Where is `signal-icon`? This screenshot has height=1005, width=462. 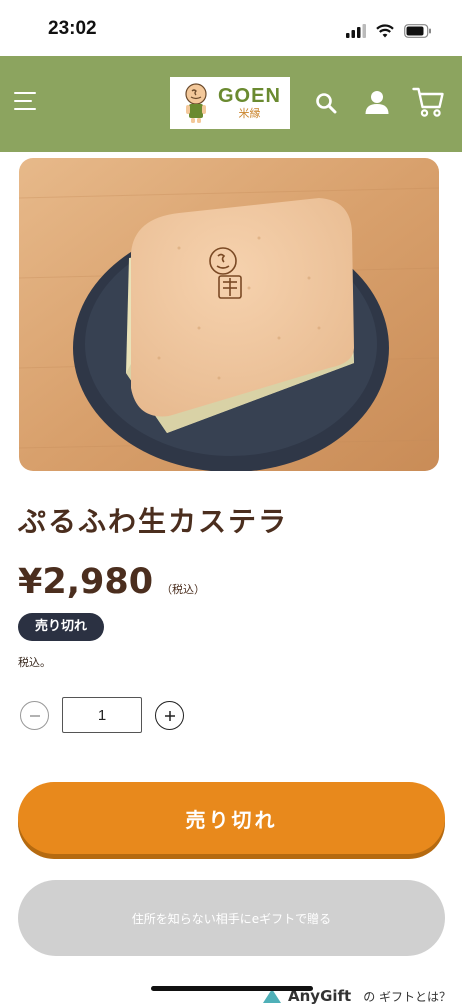
signal-icon is located at coordinates (356, 31).